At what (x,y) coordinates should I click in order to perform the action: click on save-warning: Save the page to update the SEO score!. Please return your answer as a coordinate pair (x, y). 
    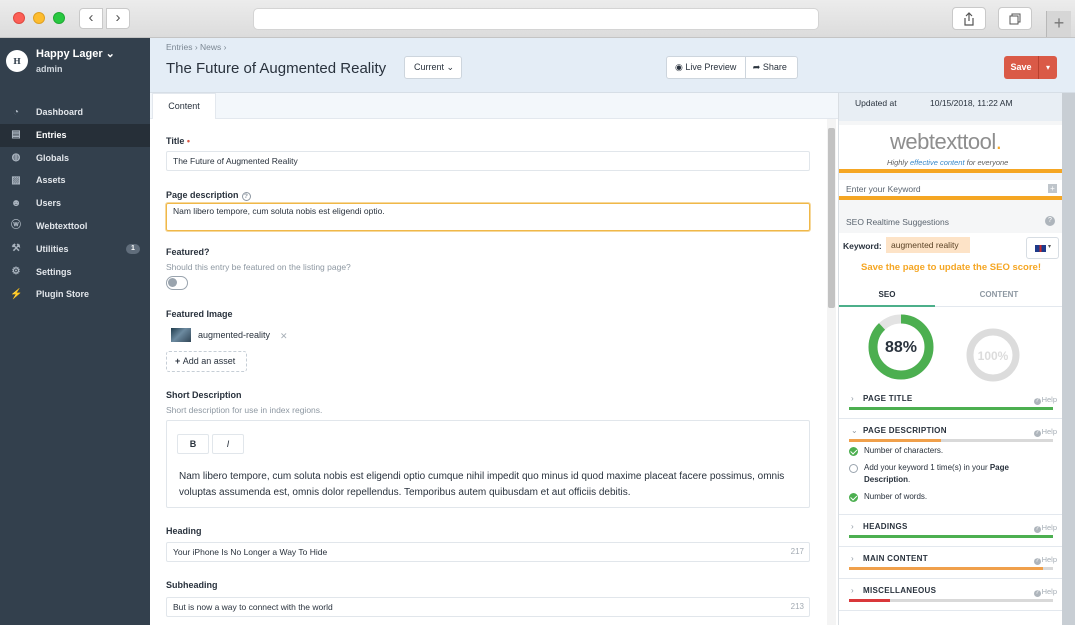
    Looking at the image, I should click on (951, 267).